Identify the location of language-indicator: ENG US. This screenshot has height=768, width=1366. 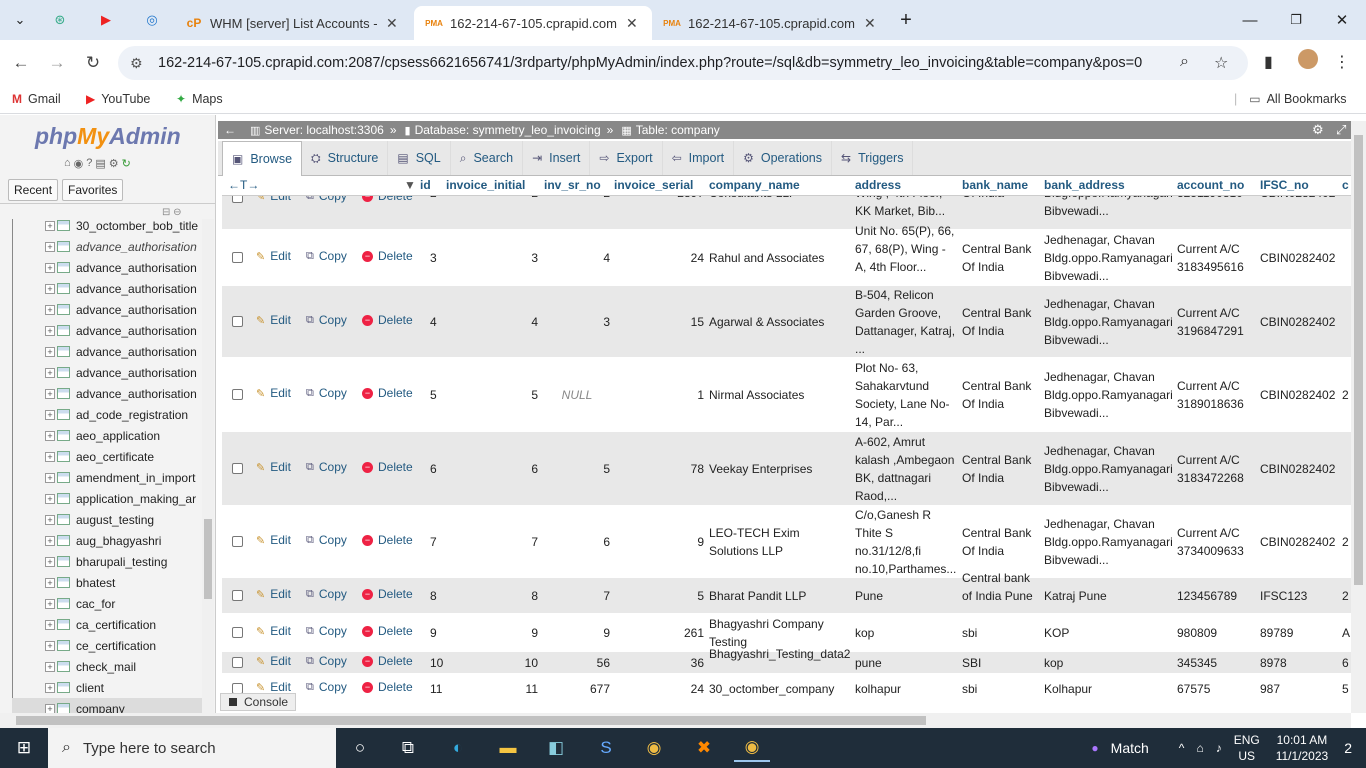
(1247, 748).